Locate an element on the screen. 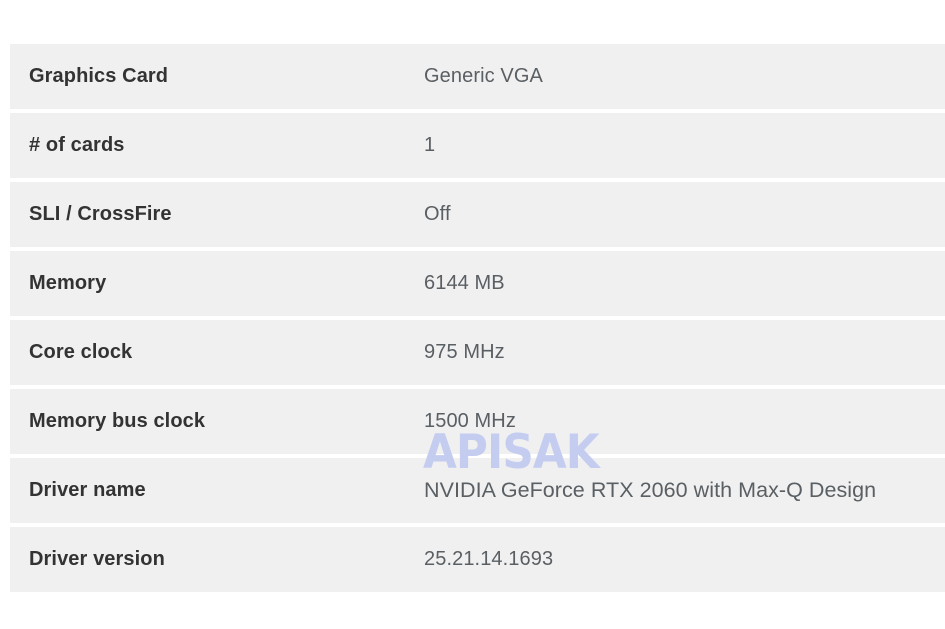 This screenshot has width=945, height=629. table-row: Driver version 25.21.14.1693 is located at coordinates (477, 559).